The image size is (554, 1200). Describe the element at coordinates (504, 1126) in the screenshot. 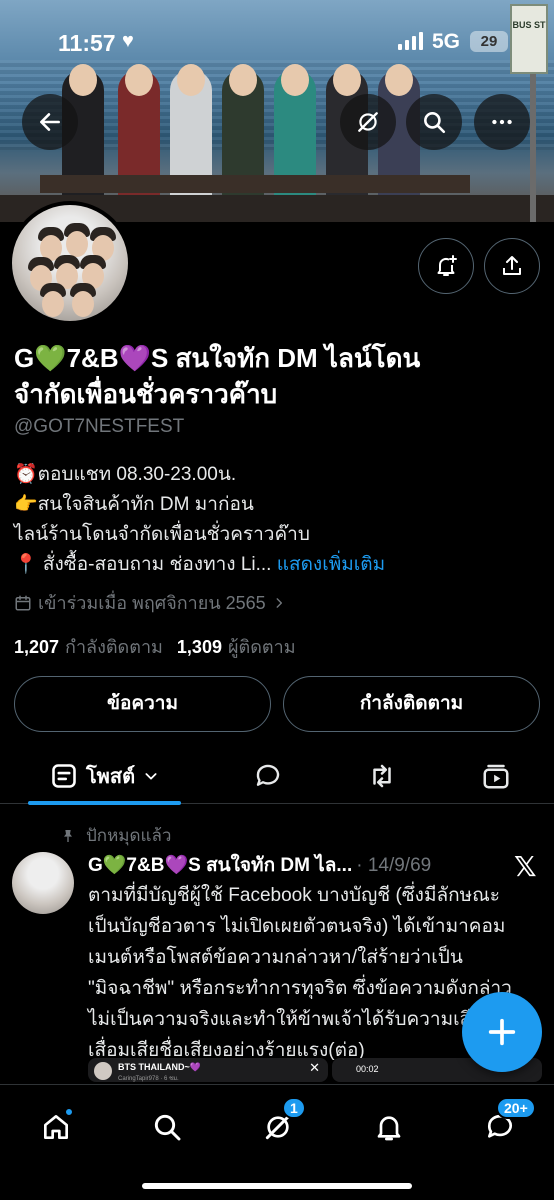

I see `nav-messages: 20+` at that location.